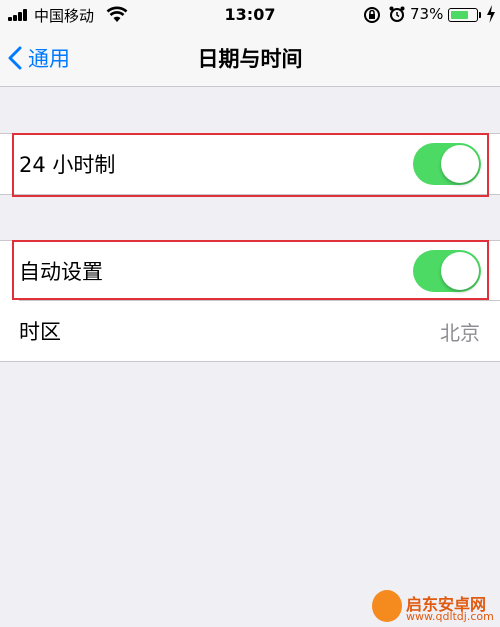  I want to click on battery-level-fill, so click(459, 14).